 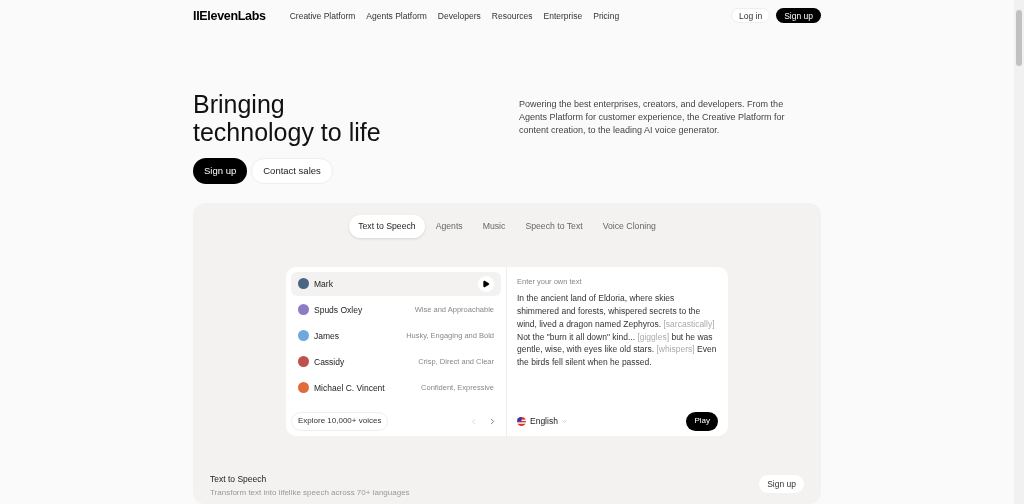 I want to click on play-button: Play, so click(x=702, y=421).